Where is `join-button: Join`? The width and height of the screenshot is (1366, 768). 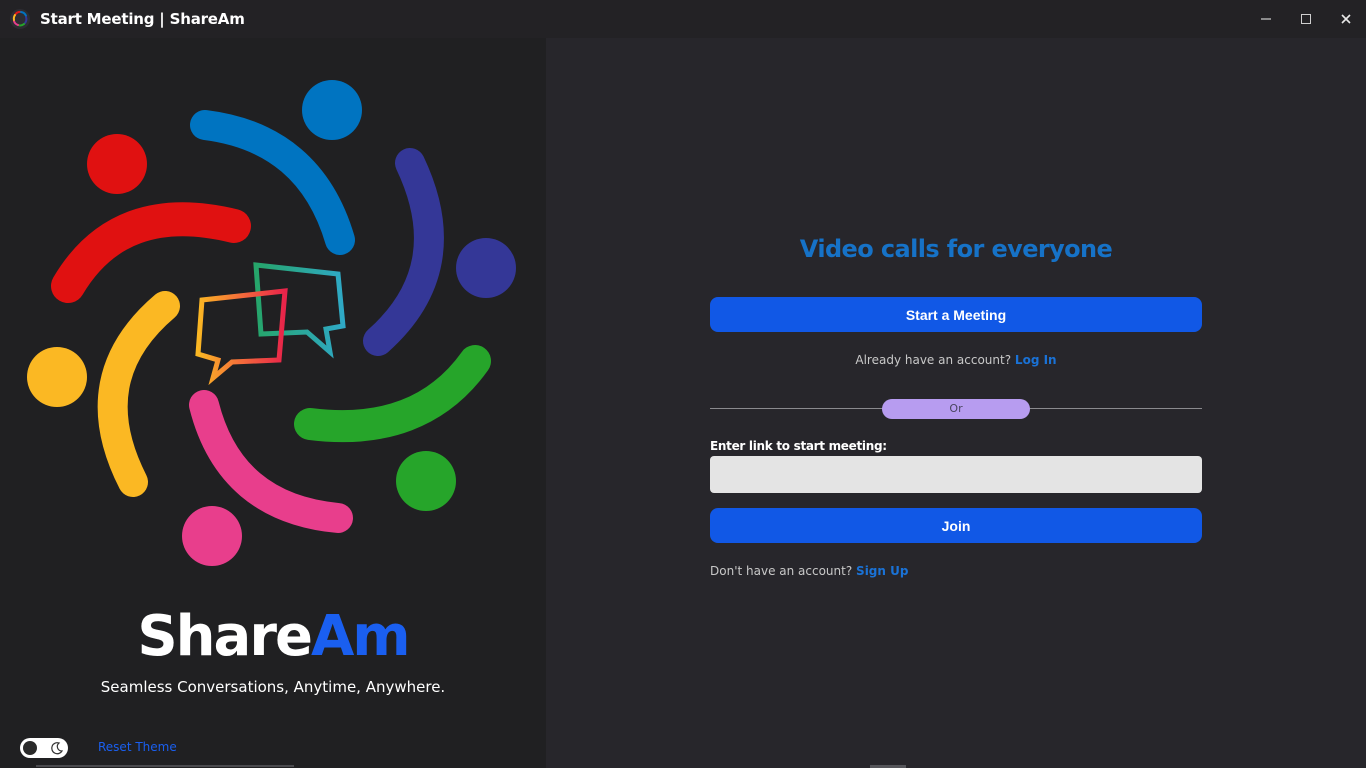 join-button: Join is located at coordinates (956, 525).